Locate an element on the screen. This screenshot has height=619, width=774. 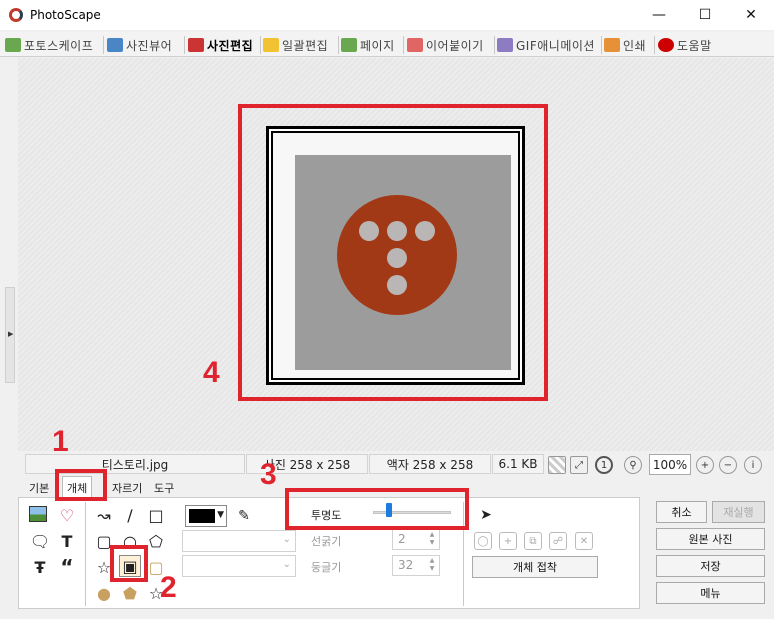
line-tool-icon: ∕ is located at coordinates (130, 515).